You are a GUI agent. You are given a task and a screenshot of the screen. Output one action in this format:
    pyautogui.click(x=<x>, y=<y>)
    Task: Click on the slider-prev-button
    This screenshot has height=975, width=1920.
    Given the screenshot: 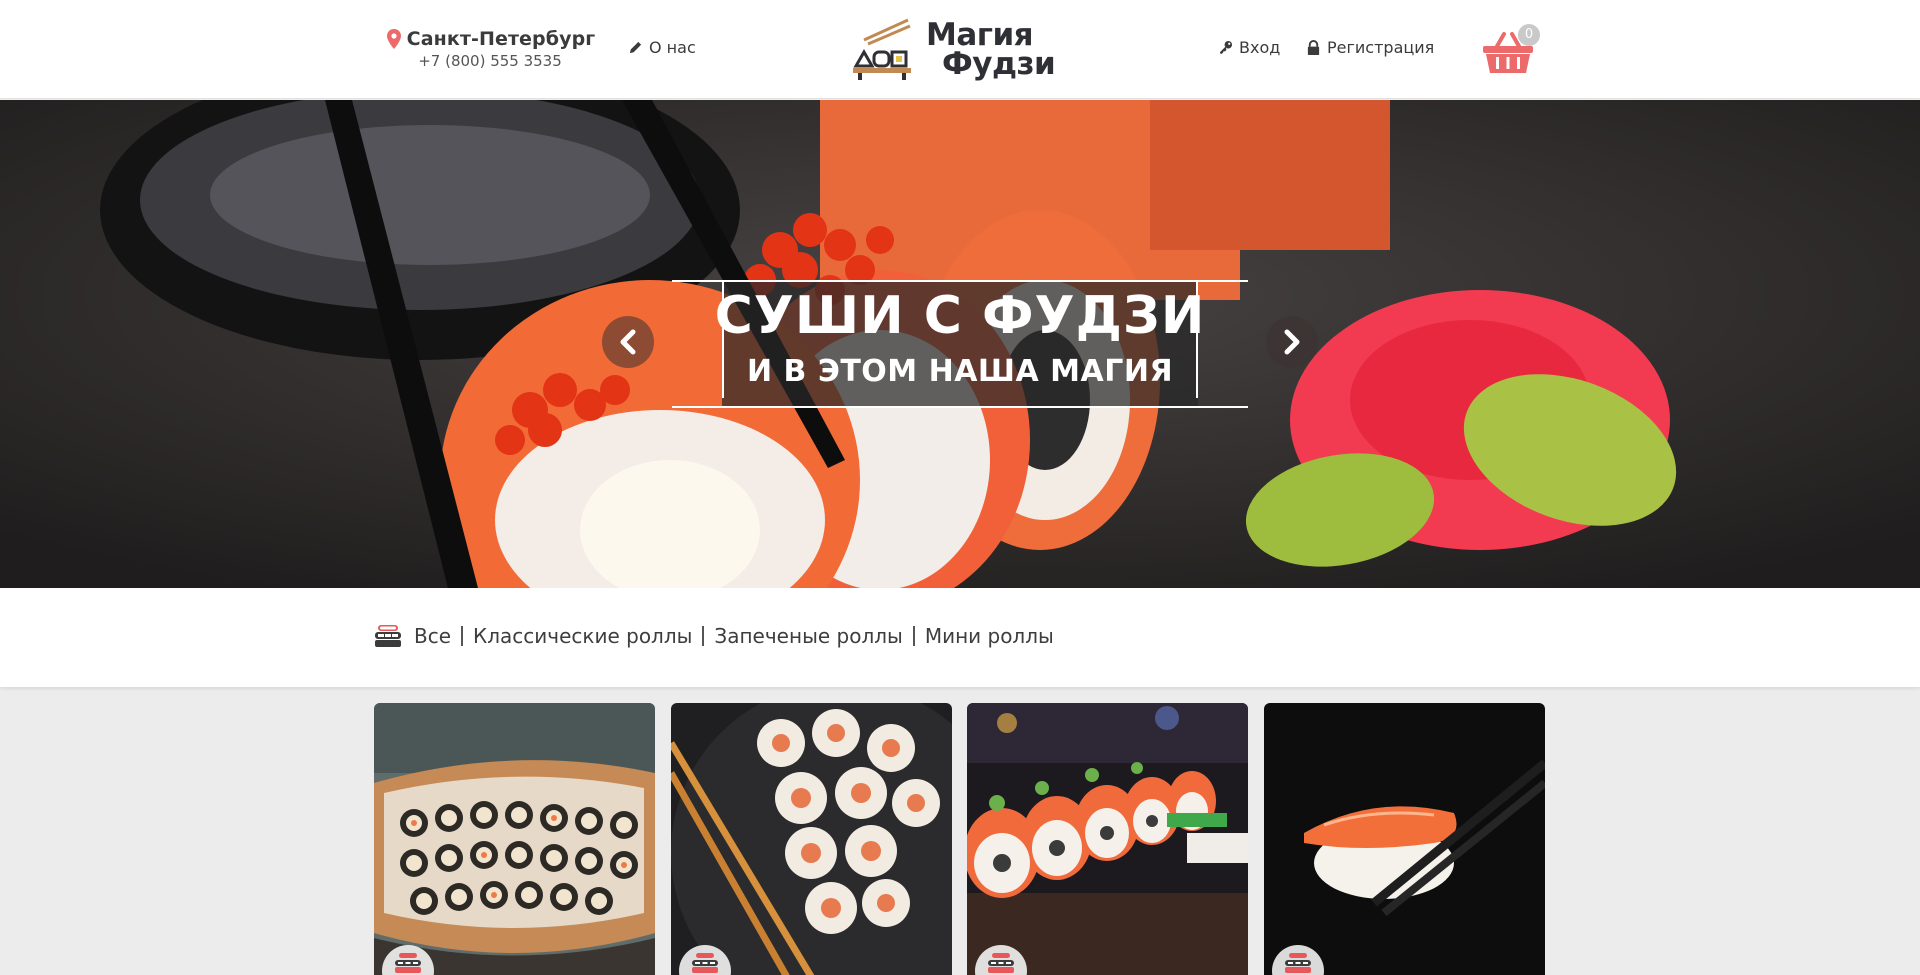 What is the action you would take?
    pyautogui.click(x=628, y=342)
    